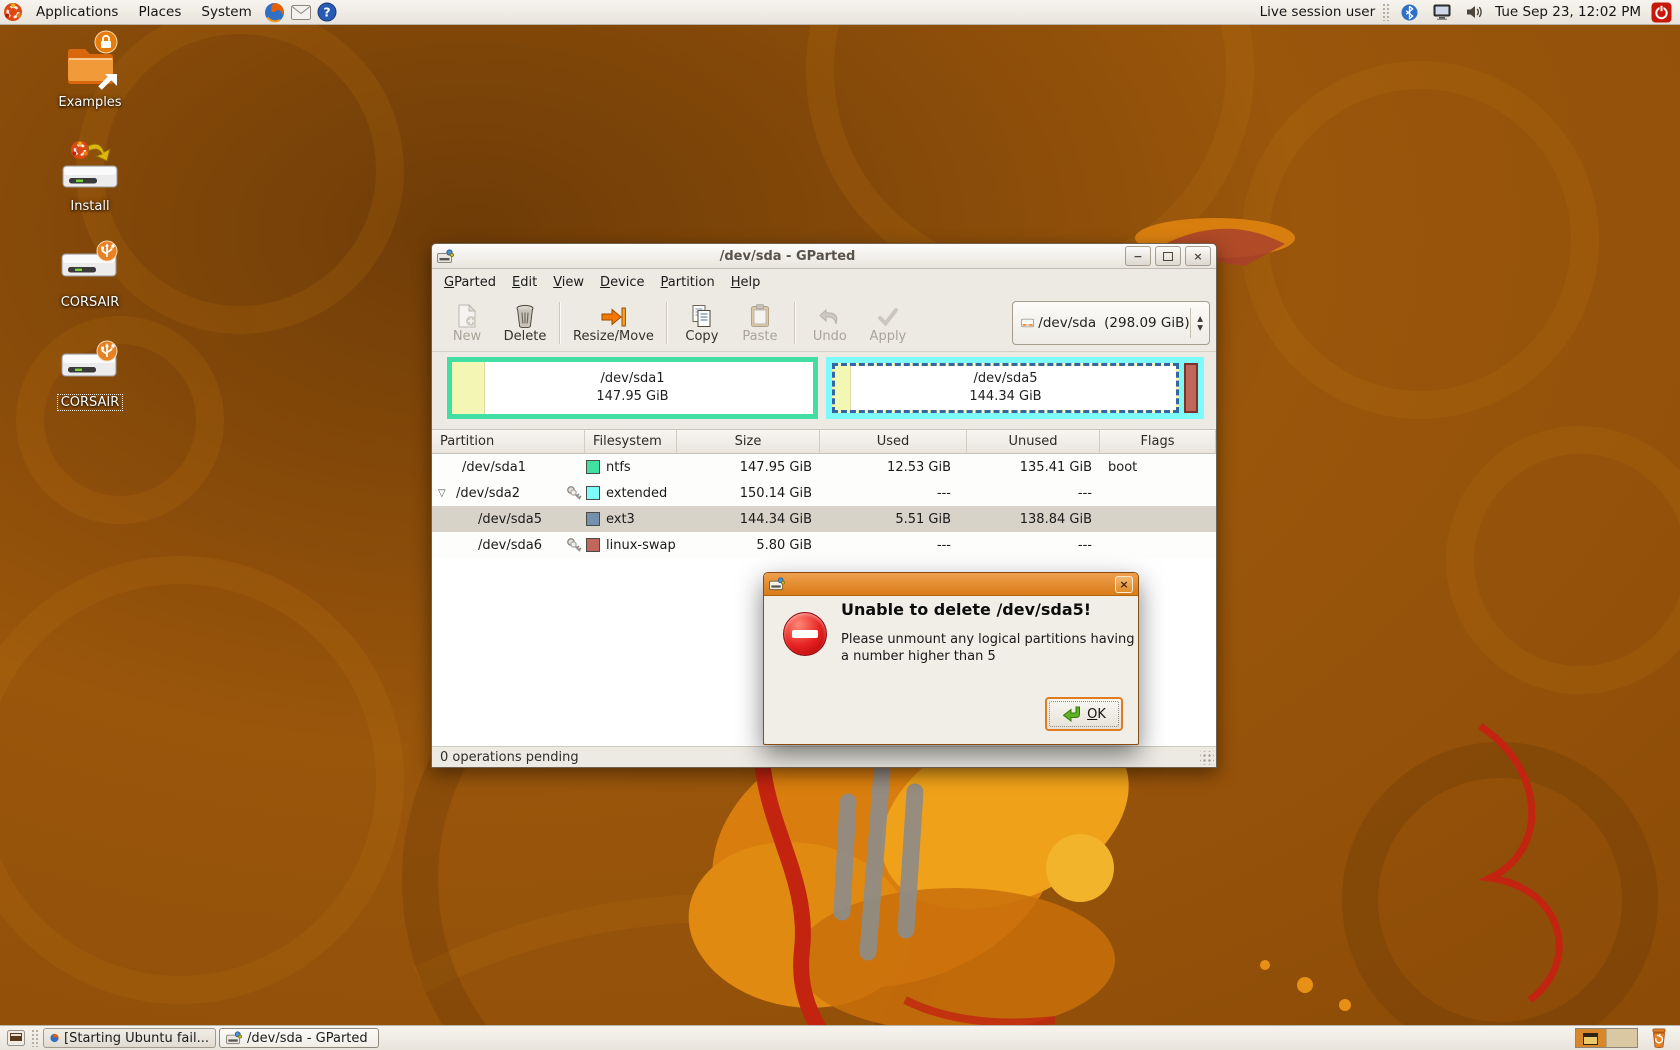 The width and height of the screenshot is (1680, 1050). Describe the element at coordinates (824, 545) in the screenshot. I see `table-row-sda6: /dev/sda6 linux-swap 5.80 GiB --- ---` at that location.